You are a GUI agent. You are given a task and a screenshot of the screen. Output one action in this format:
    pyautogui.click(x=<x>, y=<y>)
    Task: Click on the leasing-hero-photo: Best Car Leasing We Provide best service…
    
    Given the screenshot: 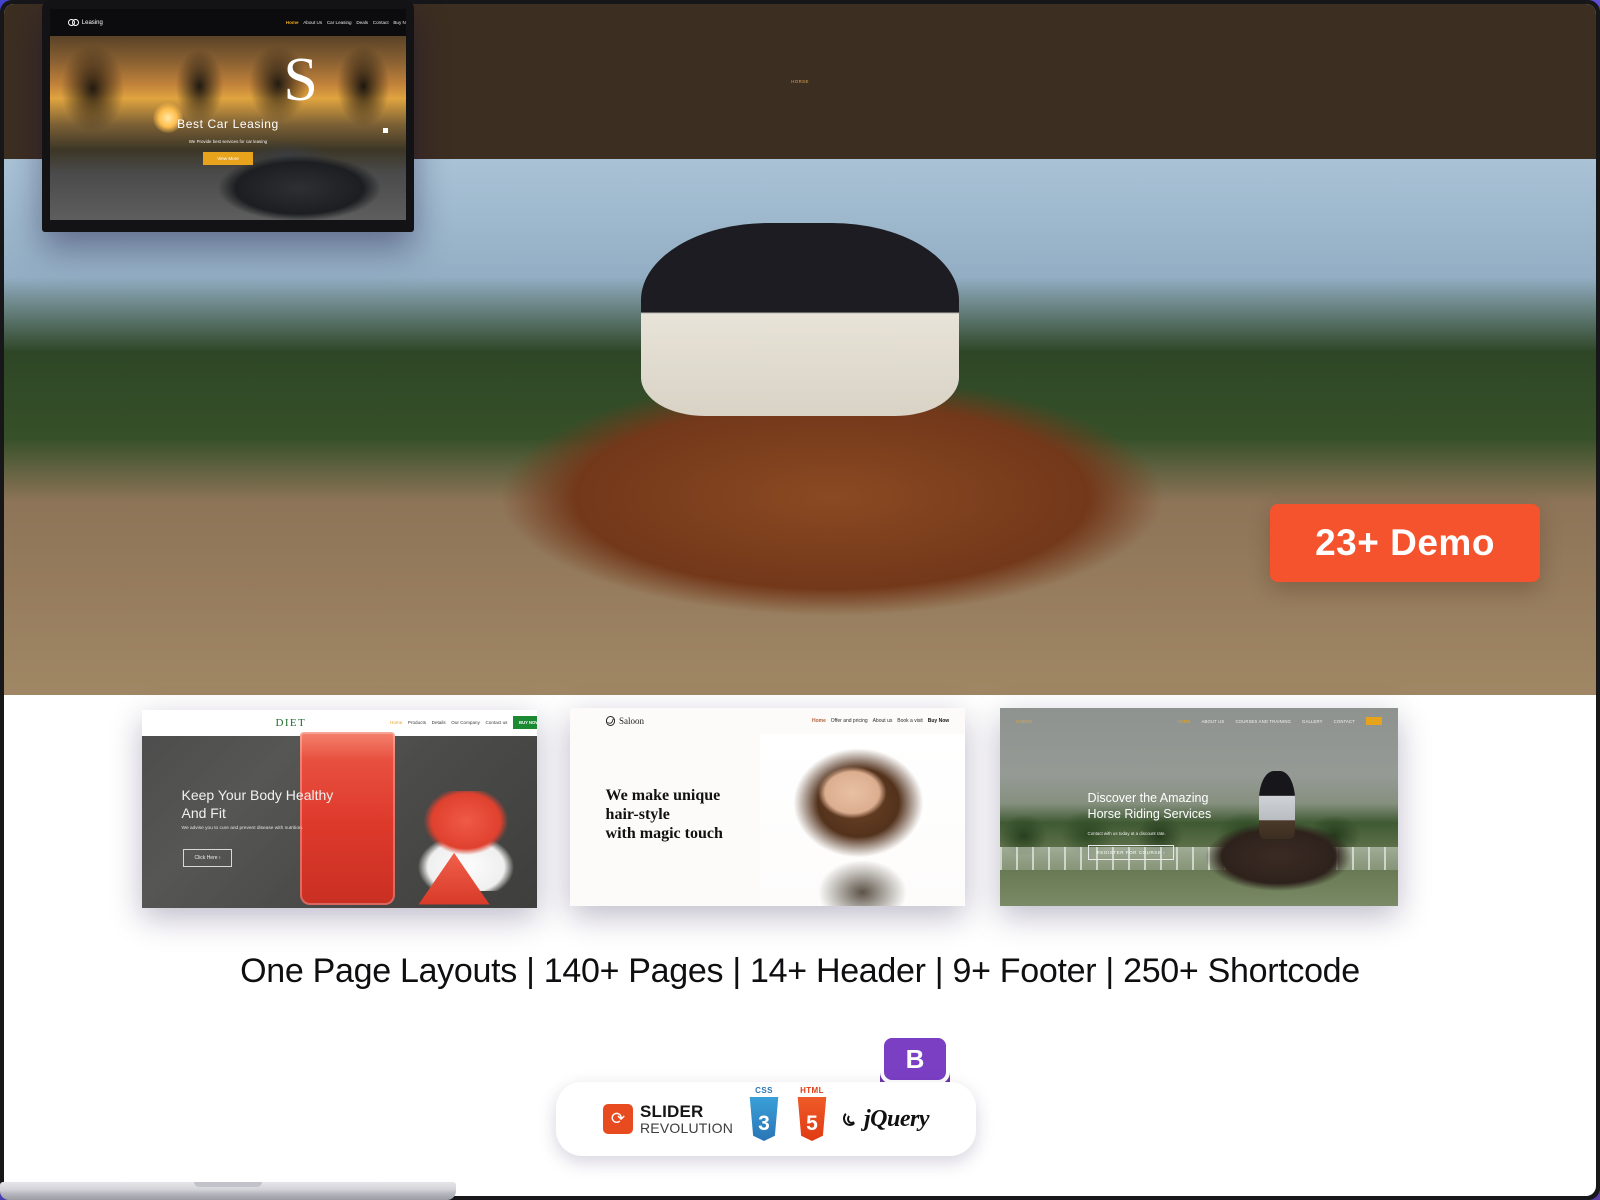 What is the action you would take?
    pyautogui.click(x=228, y=128)
    